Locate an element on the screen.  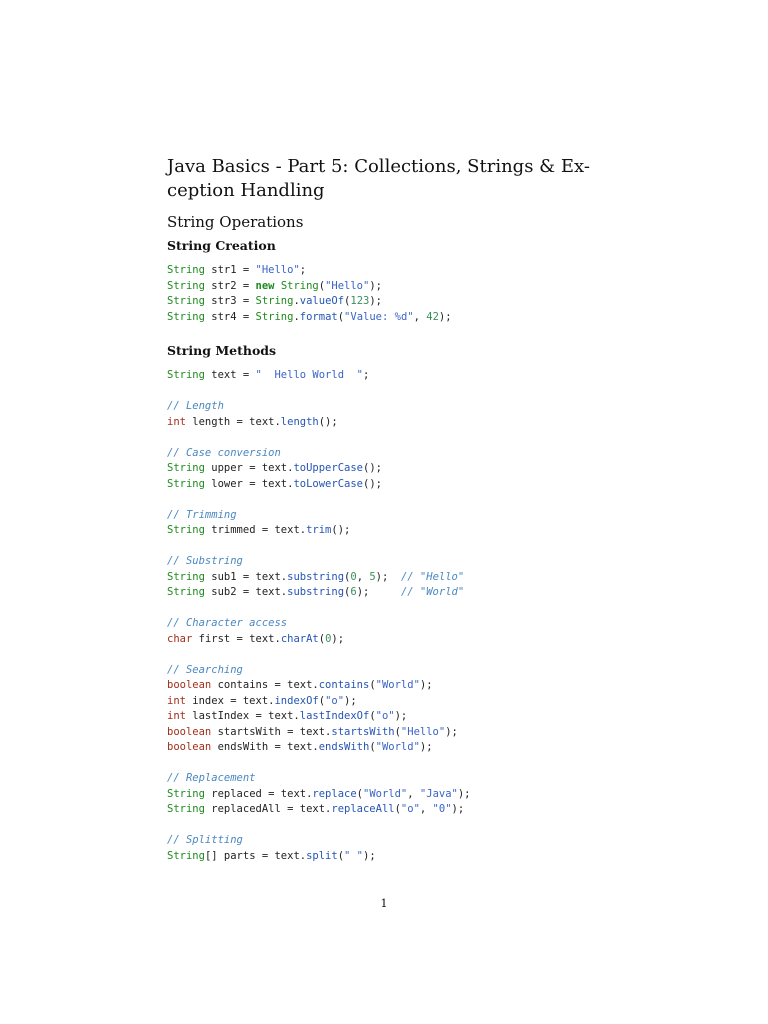
method-name: substring is located at coordinates (316, 576).